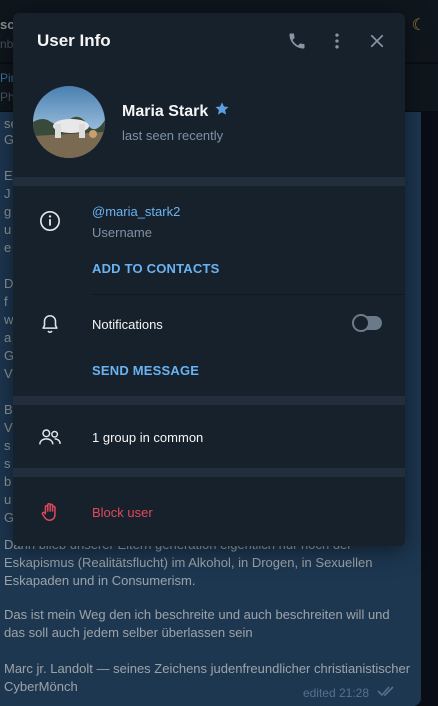 The height and width of the screenshot is (706, 438). What do you see at coordinates (337, 41) in the screenshot?
I see `more-vertical-icon` at bounding box center [337, 41].